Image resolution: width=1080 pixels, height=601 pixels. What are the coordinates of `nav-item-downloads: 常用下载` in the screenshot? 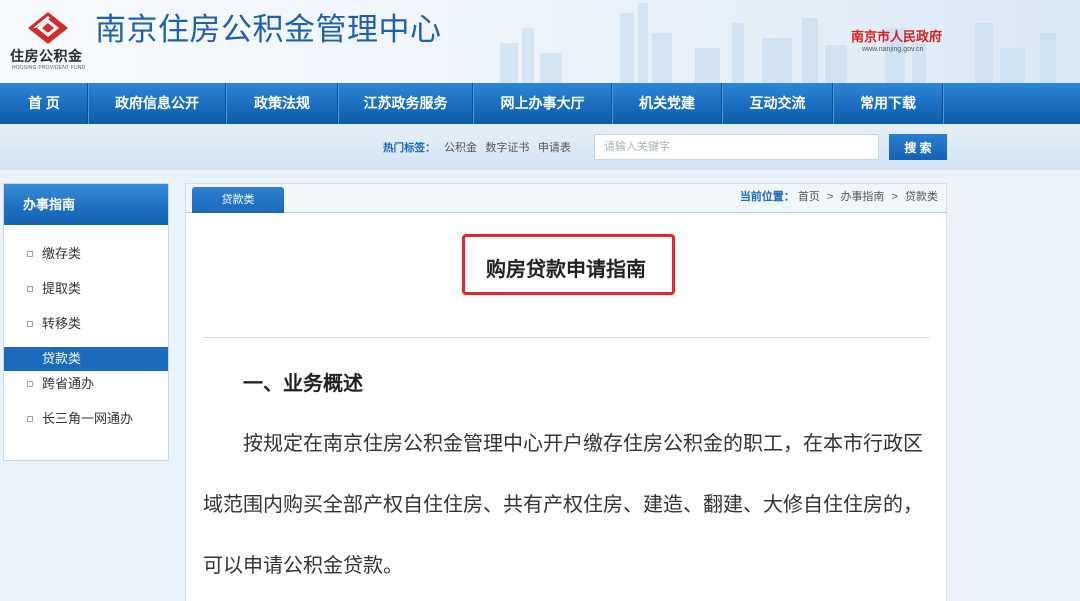 It's located at (888, 103).